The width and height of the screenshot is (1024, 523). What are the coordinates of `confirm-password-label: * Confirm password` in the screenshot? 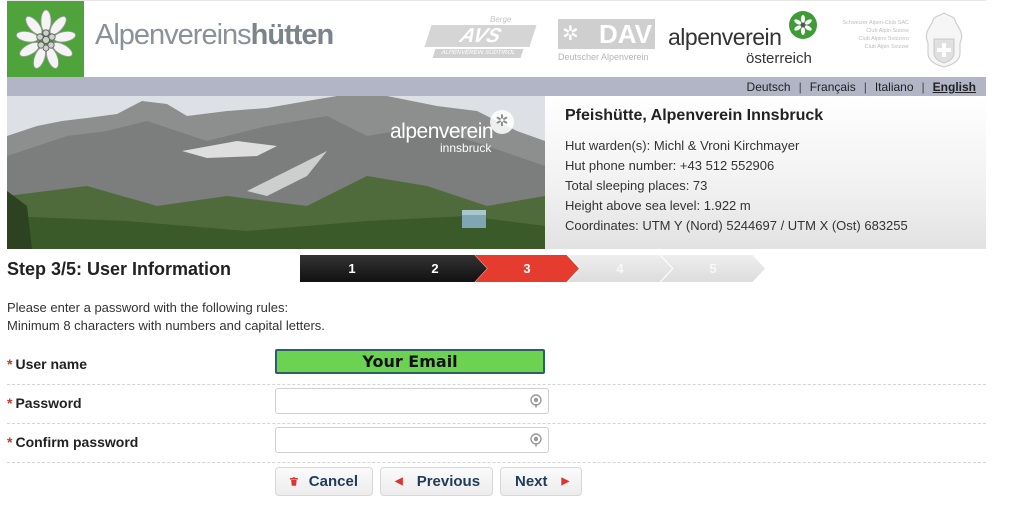 It's located at (72, 442).